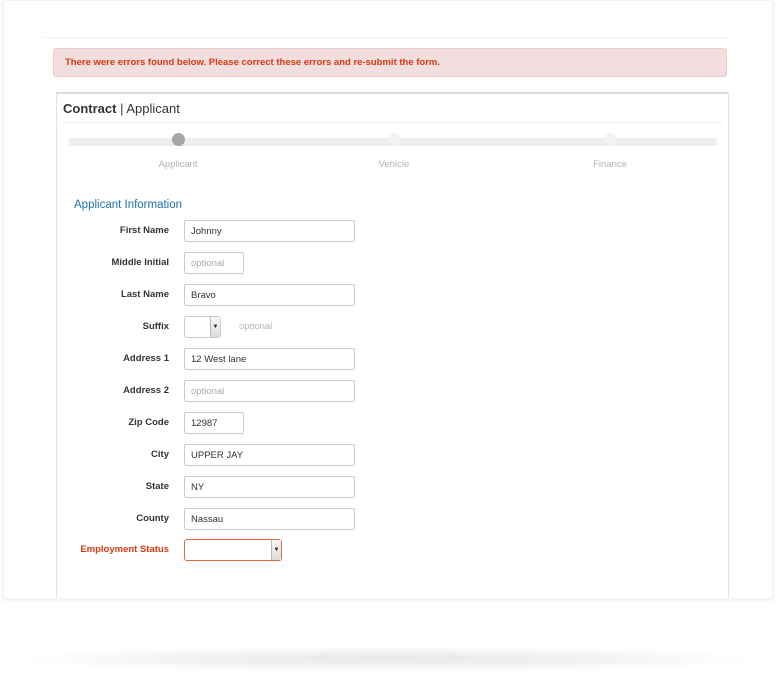 The image size is (776, 686). What do you see at coordinates (392, 359) in the screenshot?
I see `form-row-address1: Address 1` at bounding box center [392, 359].